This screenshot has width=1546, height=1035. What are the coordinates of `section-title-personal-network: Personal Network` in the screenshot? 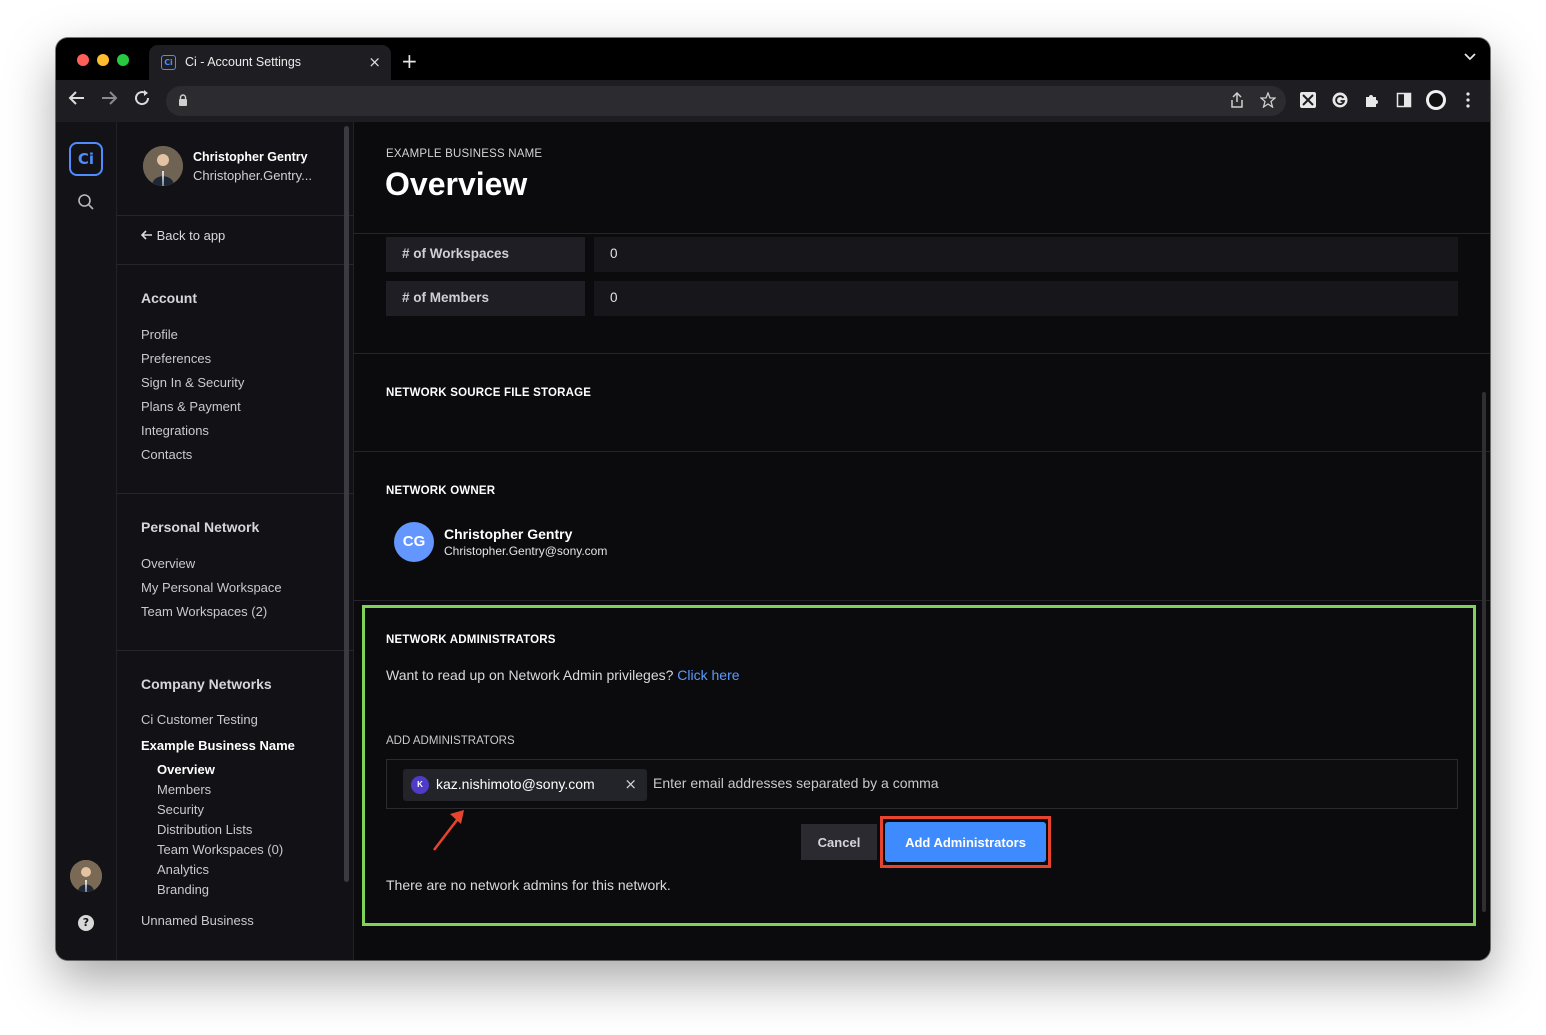 It's located at (200, 527).